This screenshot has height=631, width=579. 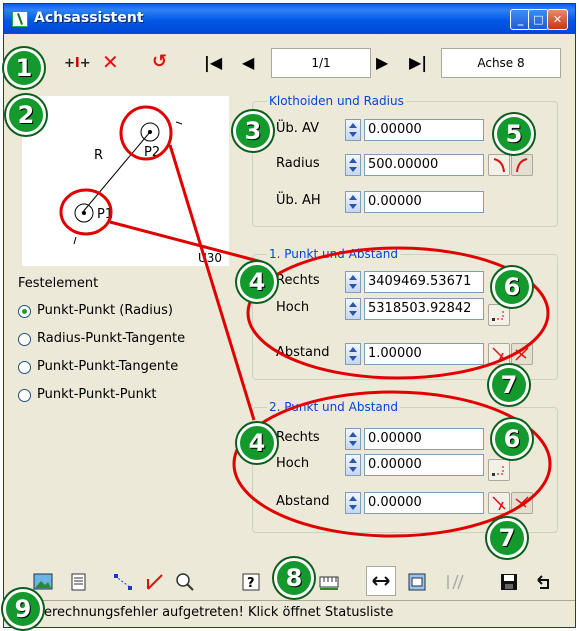 I want to click on annotation-ellipse-point1, so click(x=398, y=313).